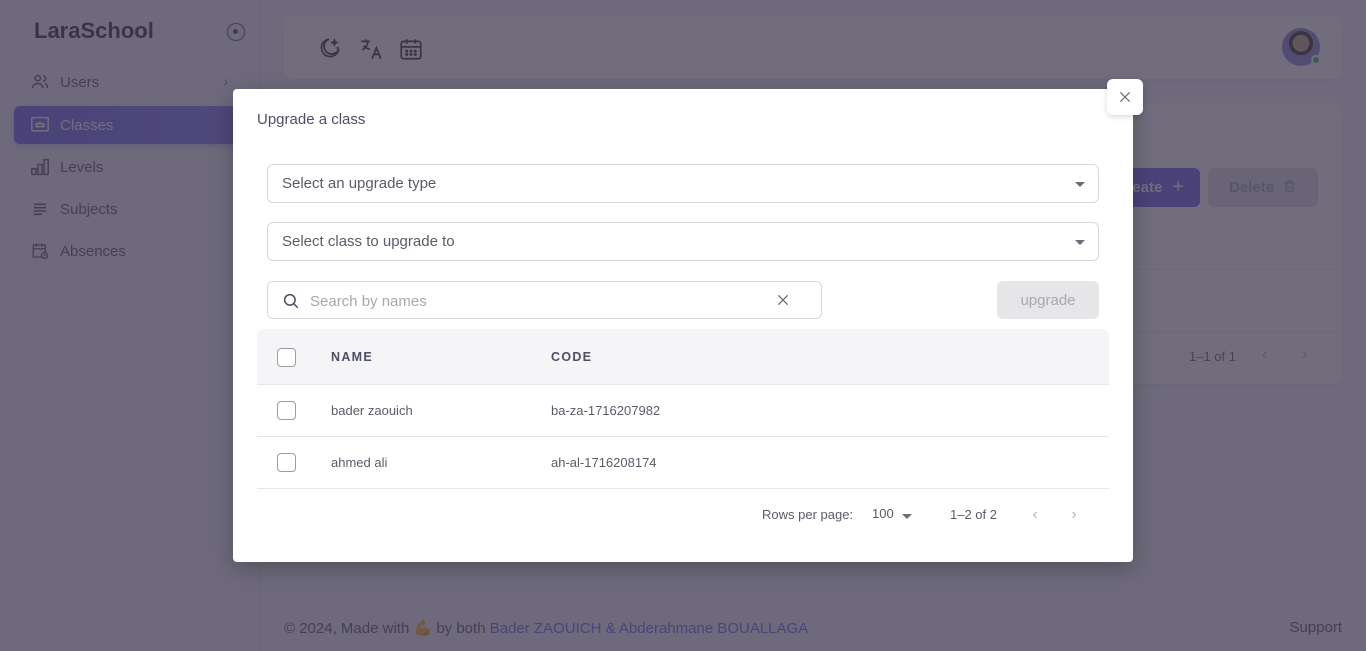 The width and height of the screenshot is (1366, 651). What do you see at coordinates (683, 463) in the screenshot?
I see `table-row: ahmed ali ah-al-1716208174` at bounding box center [683, 463].